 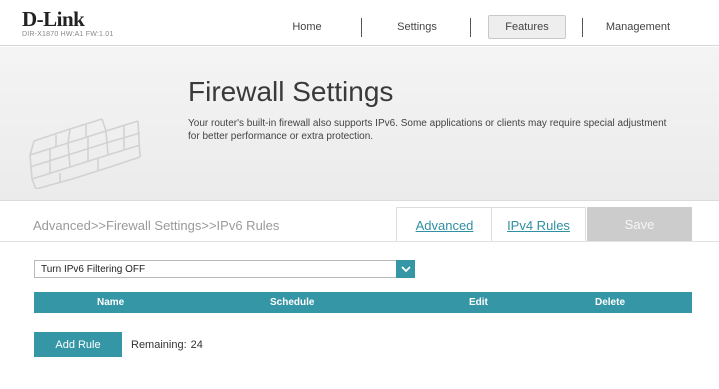 What do you see at coordinates (291, 91) in the screenshot?
I see `page-title: Firewall Settings` at bounding box center [291, 91].